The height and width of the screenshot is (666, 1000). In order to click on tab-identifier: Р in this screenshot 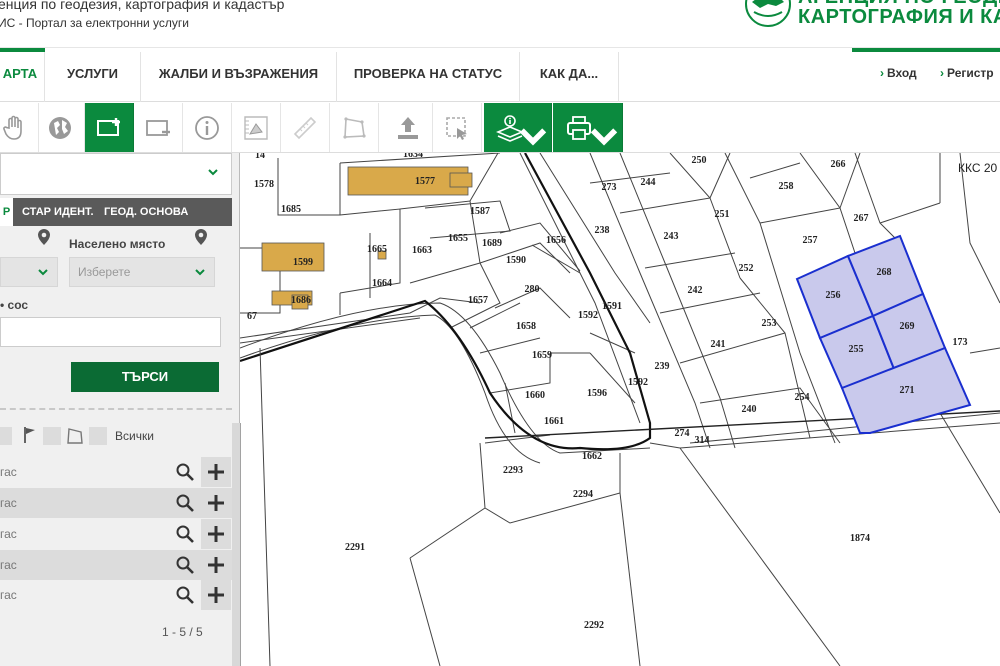, I will do `click(6, 212)`.